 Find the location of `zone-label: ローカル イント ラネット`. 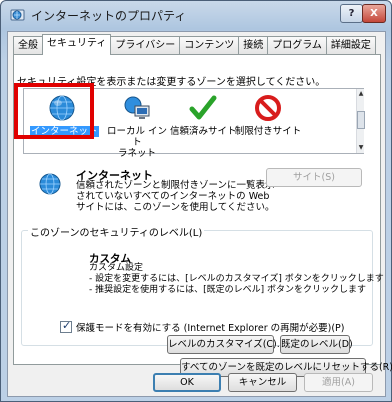

zone-label: ローカル イント ラネット is located at coordinates (137, 142).